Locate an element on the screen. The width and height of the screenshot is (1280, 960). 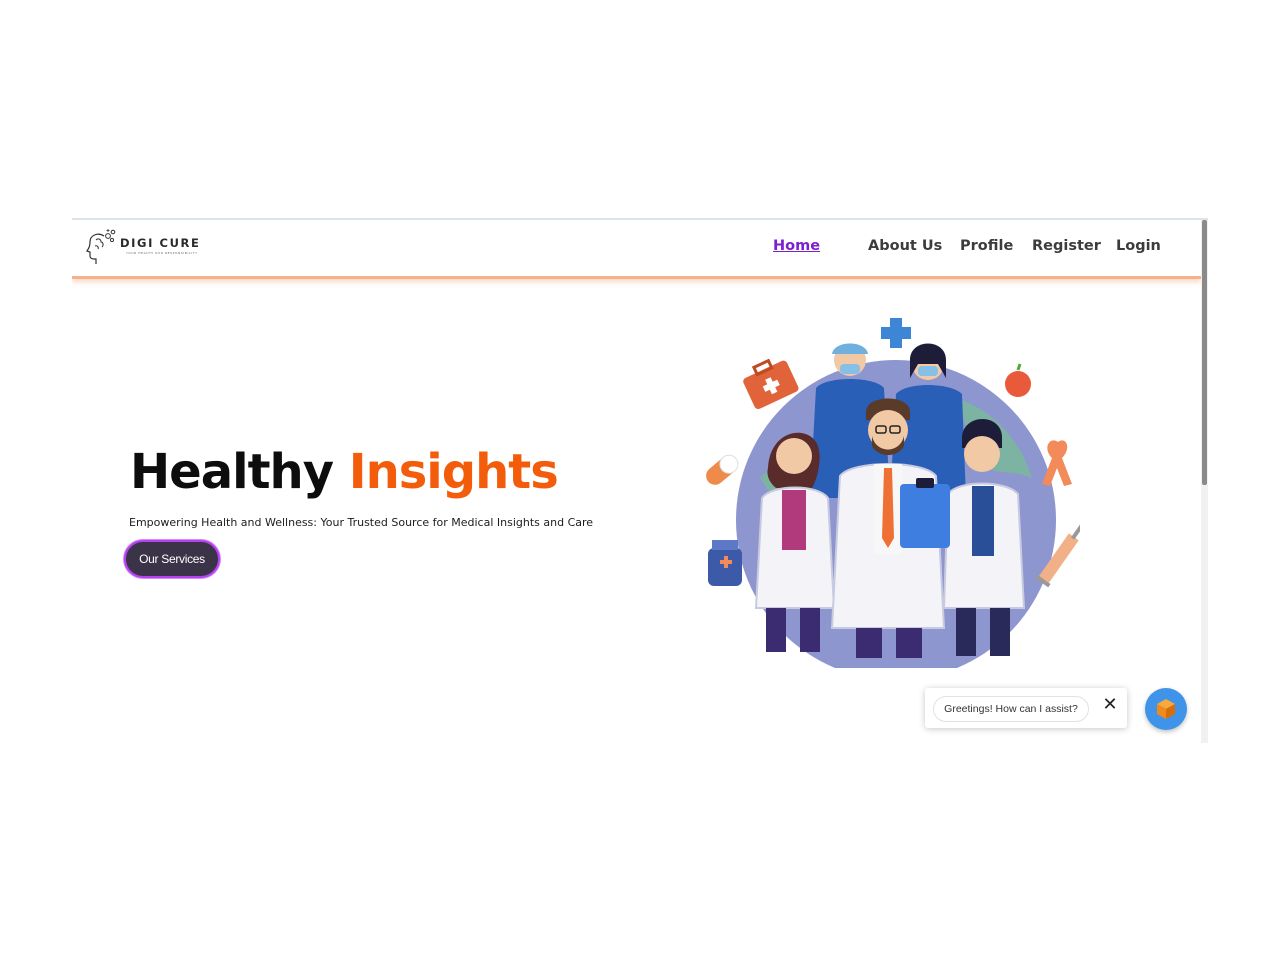
nav-links: Home About Us Profile Register Login is located at coordinates (636, 249).